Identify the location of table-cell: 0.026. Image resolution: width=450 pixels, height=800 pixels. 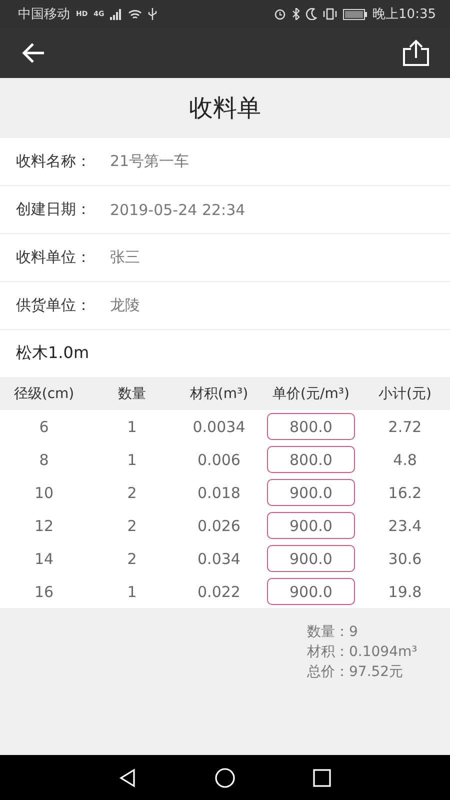
(219, 525).